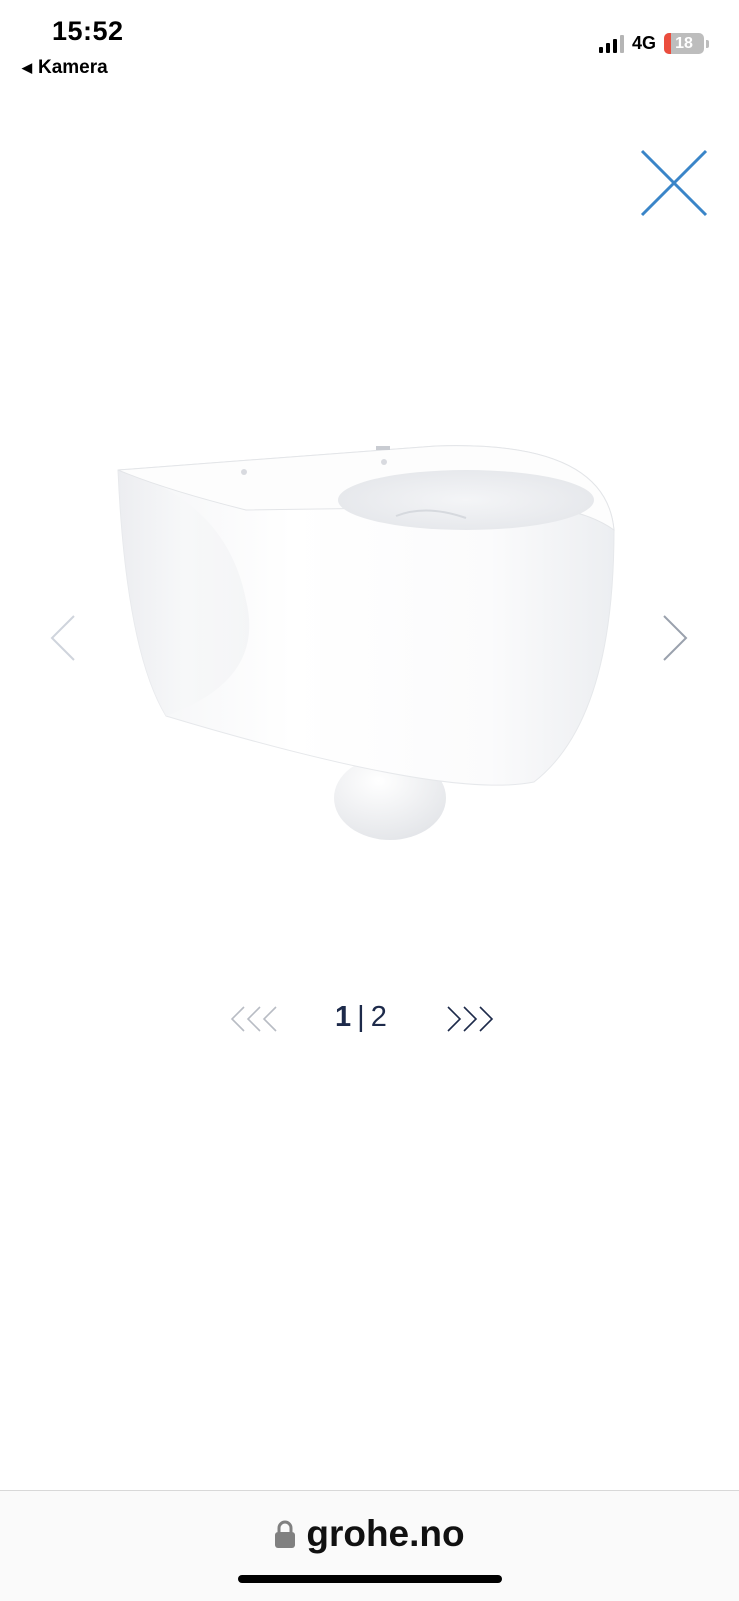  I want to click on url-text: grohe.no, so click(385, 1533).